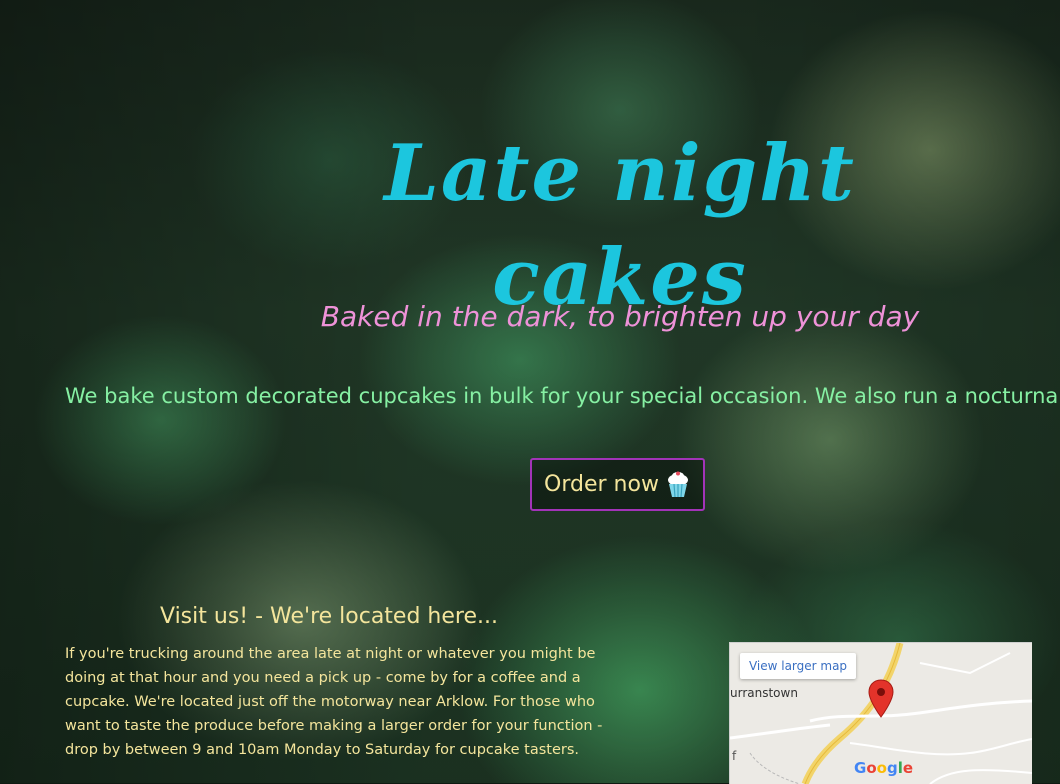  What do you see at coordinates (860, 768) in the screenshot?
I see `google-logo-letter: G` at bounding box center [860, 768].